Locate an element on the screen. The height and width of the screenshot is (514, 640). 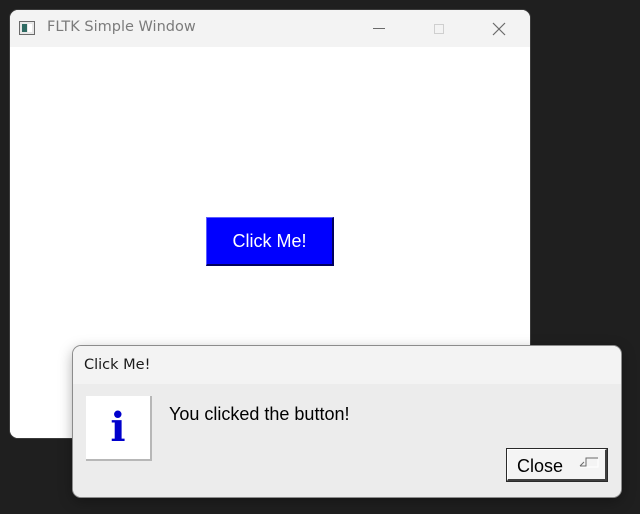
title-bar: FLTK Simple Window is located at coordinates (270, 28).